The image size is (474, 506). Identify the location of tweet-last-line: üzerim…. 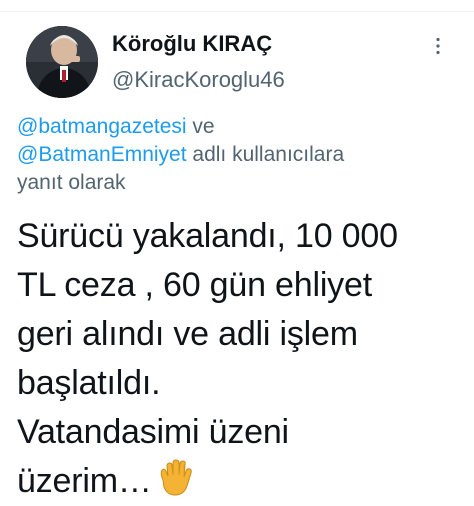
(242, 481).